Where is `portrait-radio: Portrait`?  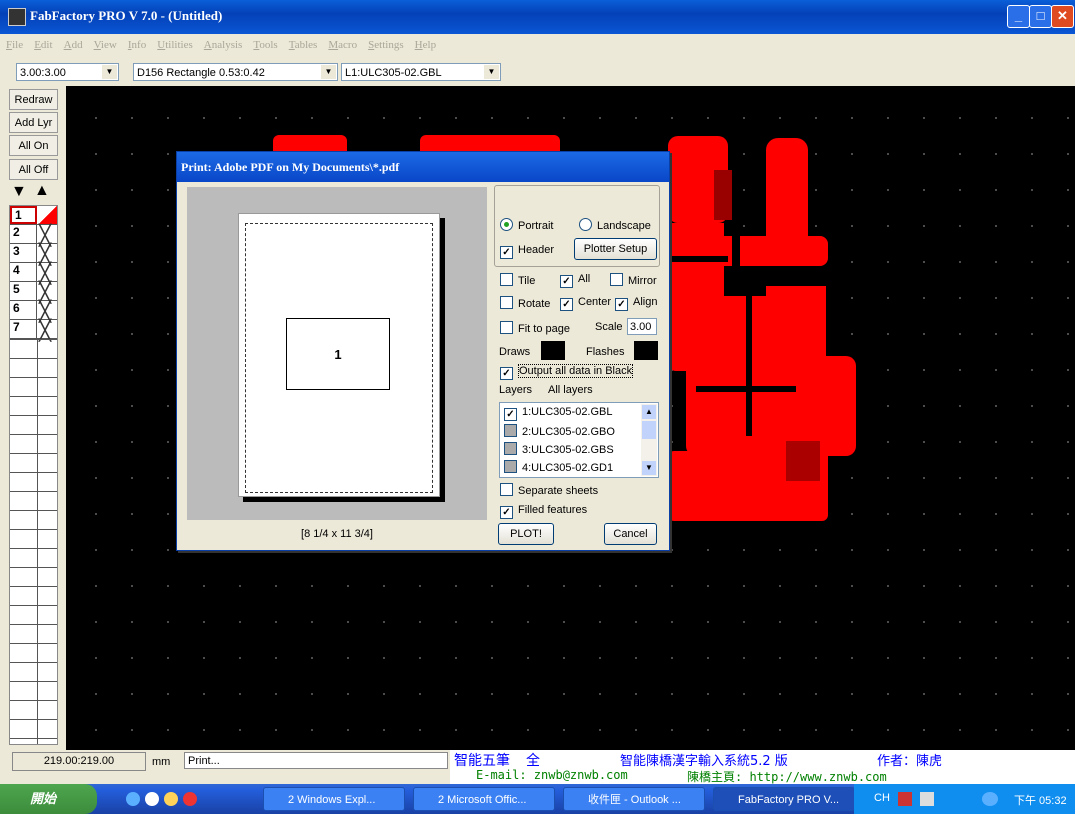
portrait-radio: Portrait is located at coordinates (526, 225).